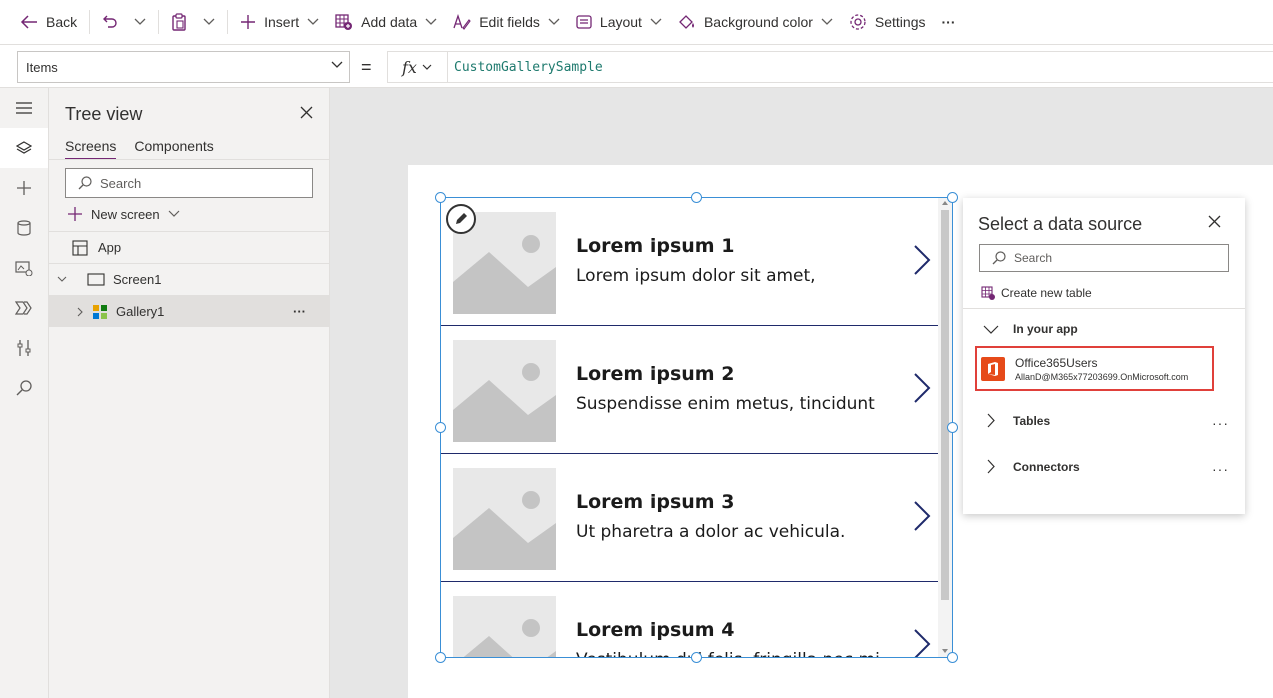 The height and width of the screenshot is (698, 1273). Describe the element at coordinates (100, 311) in the screenshot. I see `gallery-icon` at that location.